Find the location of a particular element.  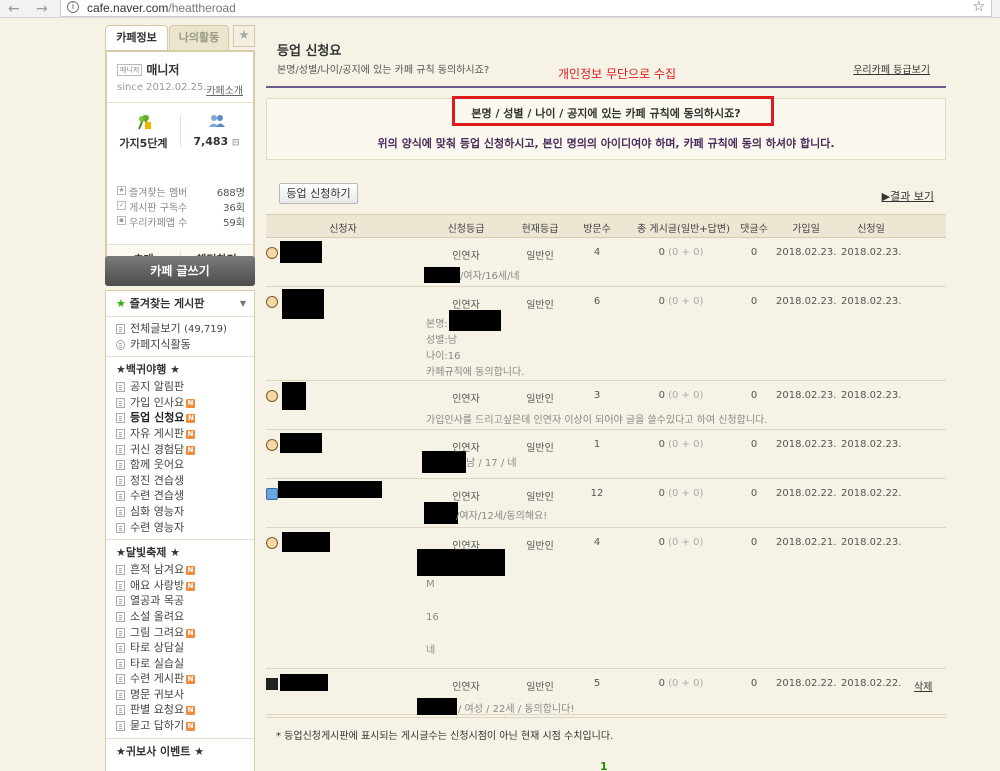

menu-item: 수련 게시판 N is located at coordinates (180, 679).